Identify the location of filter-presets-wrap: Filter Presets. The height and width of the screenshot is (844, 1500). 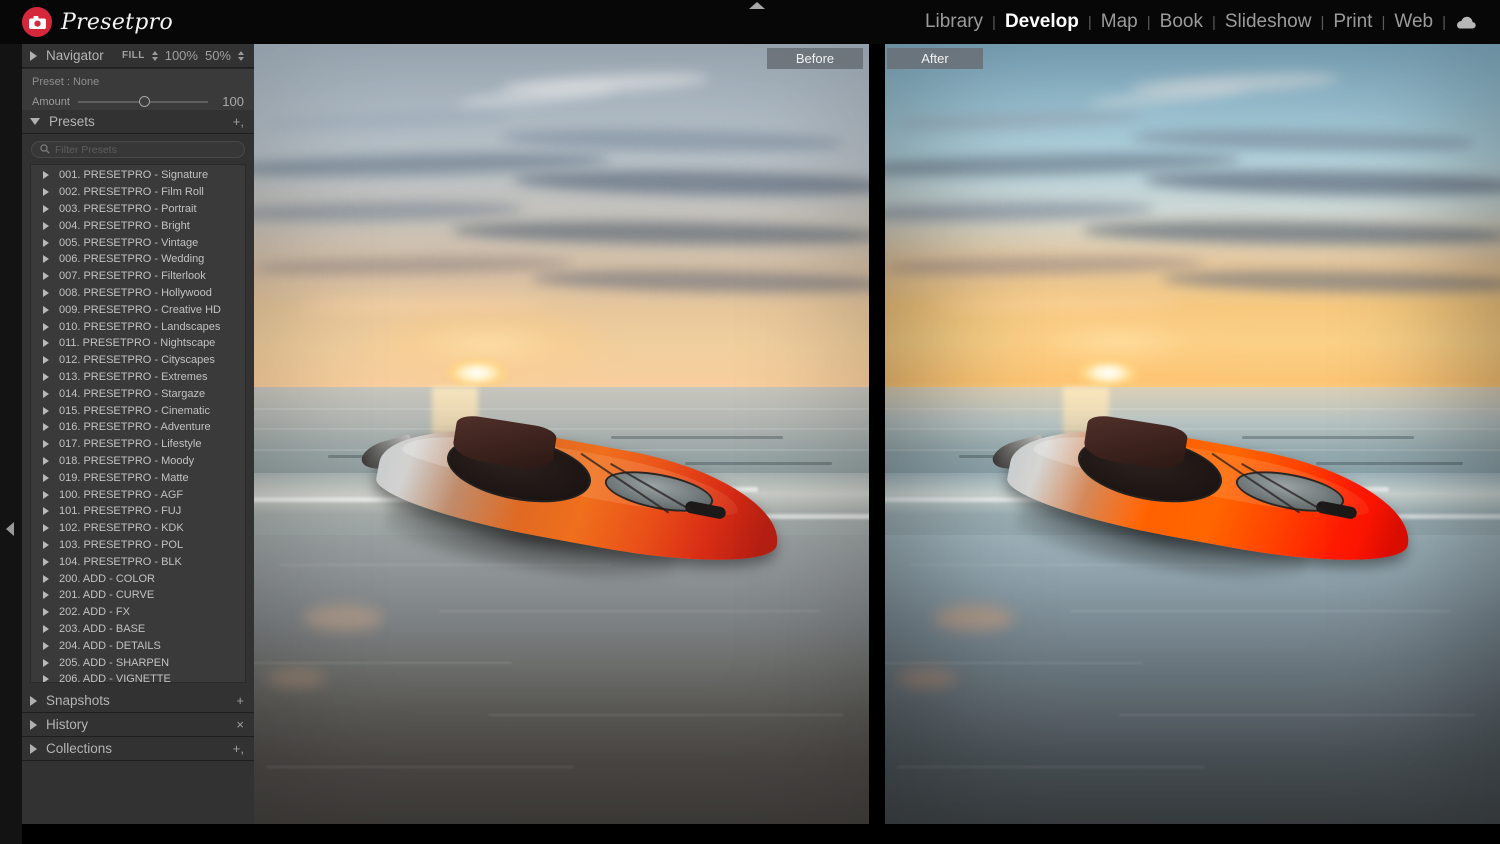
(138, 149).